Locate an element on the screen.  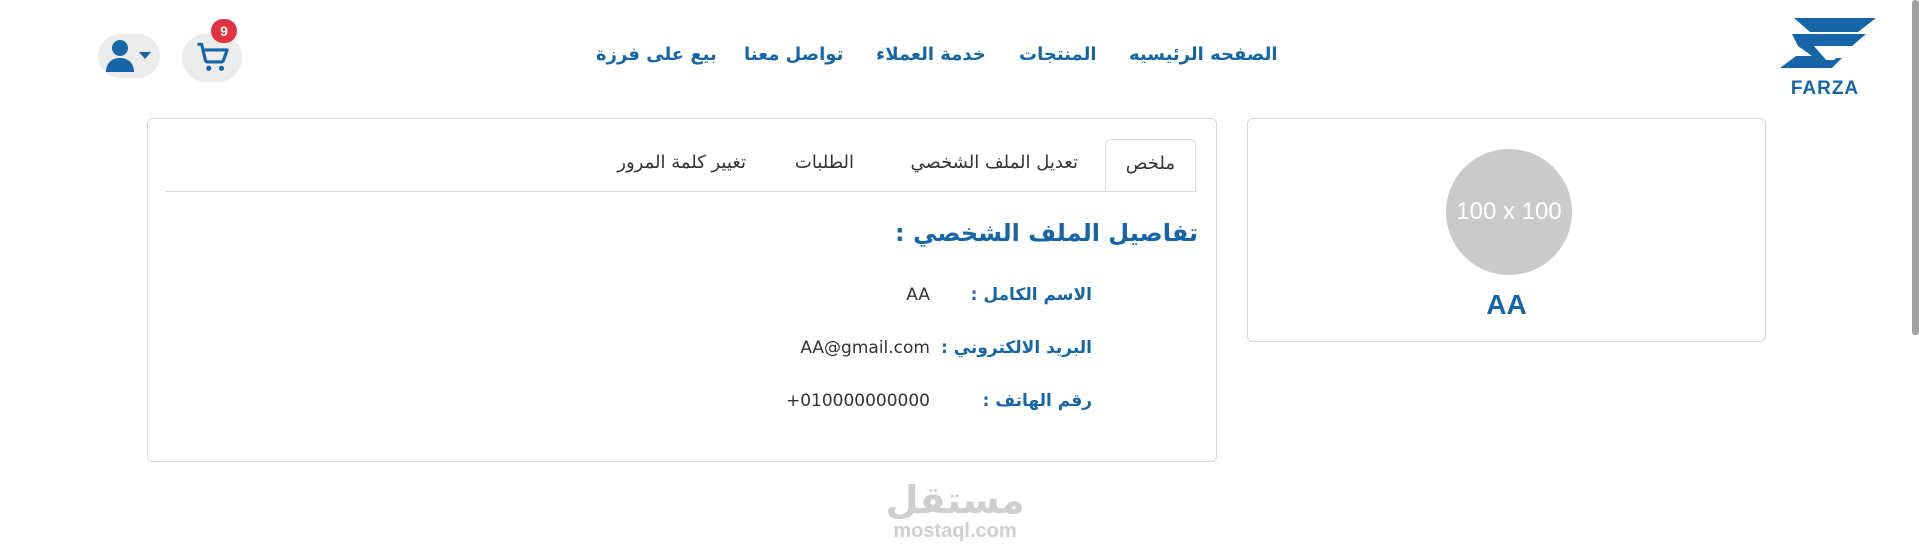
nav-sell: بيع على فرزة is located at coordinates (656, 54).